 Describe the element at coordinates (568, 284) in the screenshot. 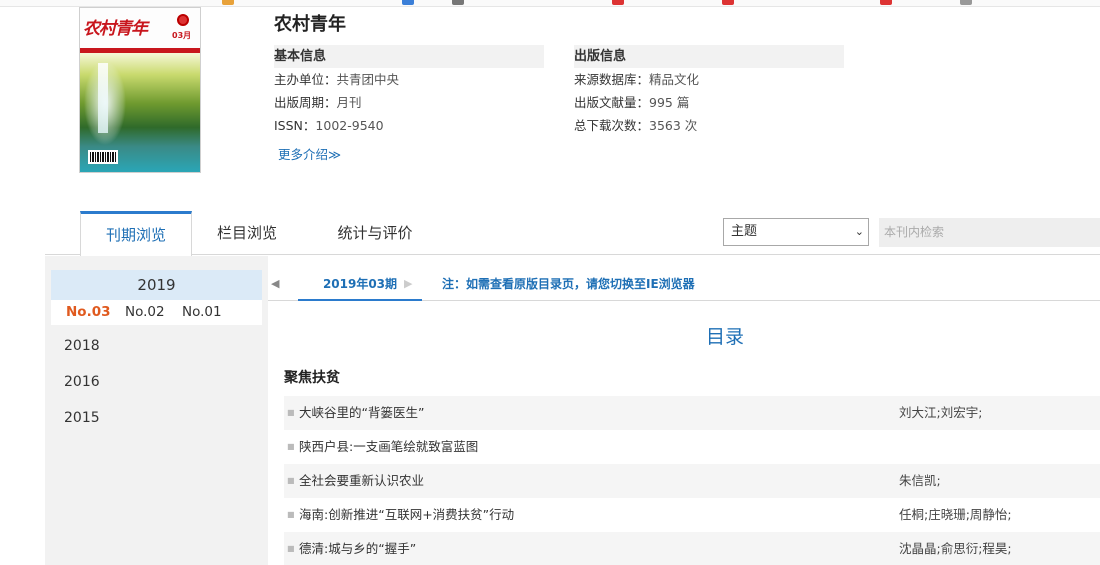

I see `ie-note: 注：如需查看原版目录页，请您切换至IE浏览器` at that location.